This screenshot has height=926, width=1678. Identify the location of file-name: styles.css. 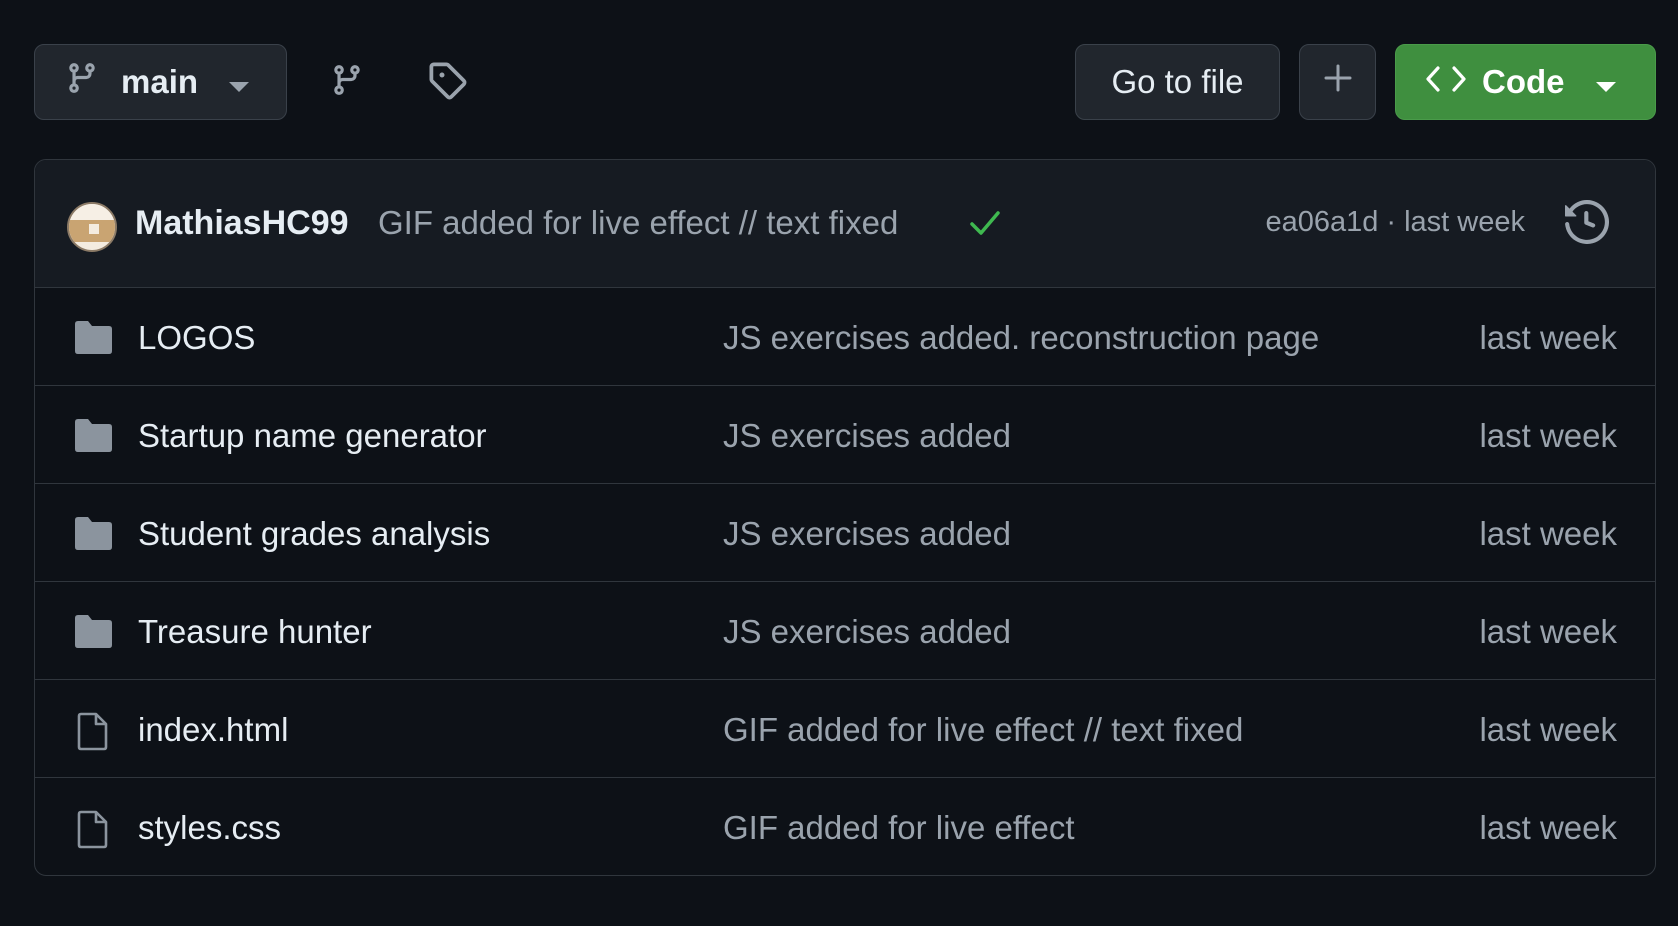
(209, 828).